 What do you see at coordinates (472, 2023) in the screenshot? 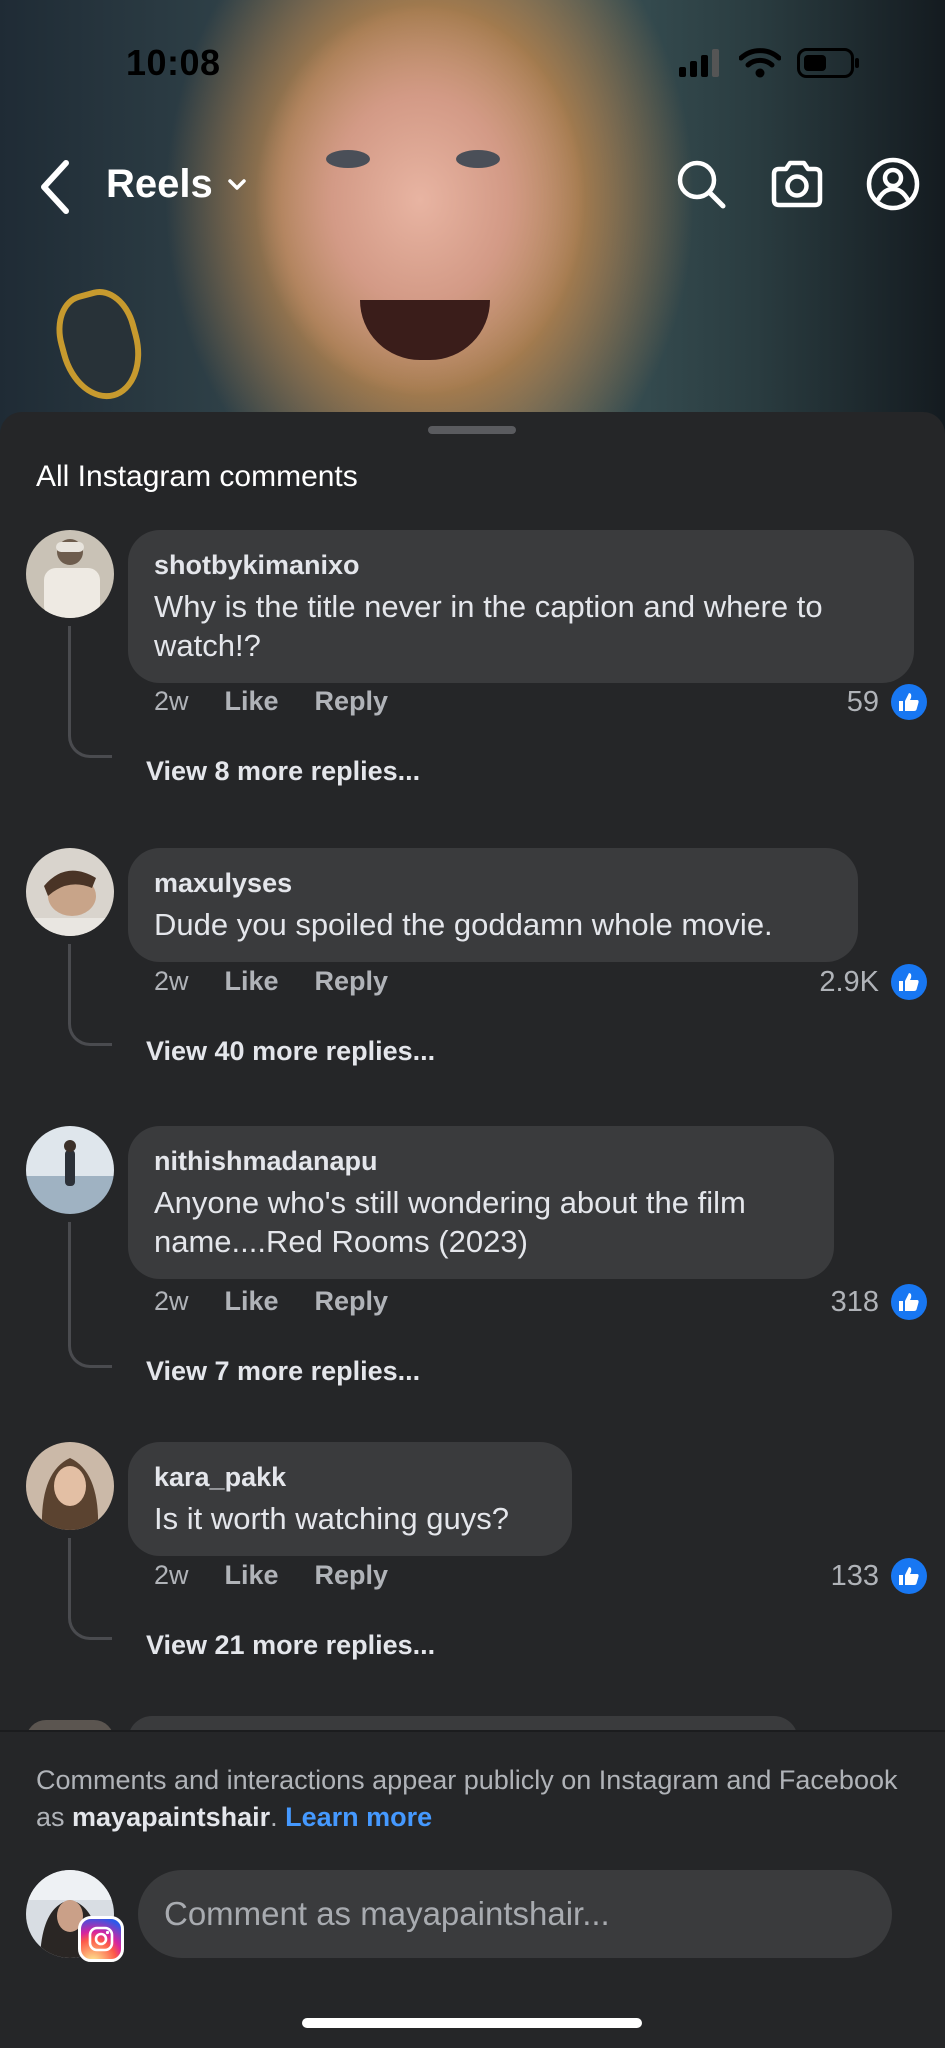
I see `home-indicator` at bounding box center [472, 2023].